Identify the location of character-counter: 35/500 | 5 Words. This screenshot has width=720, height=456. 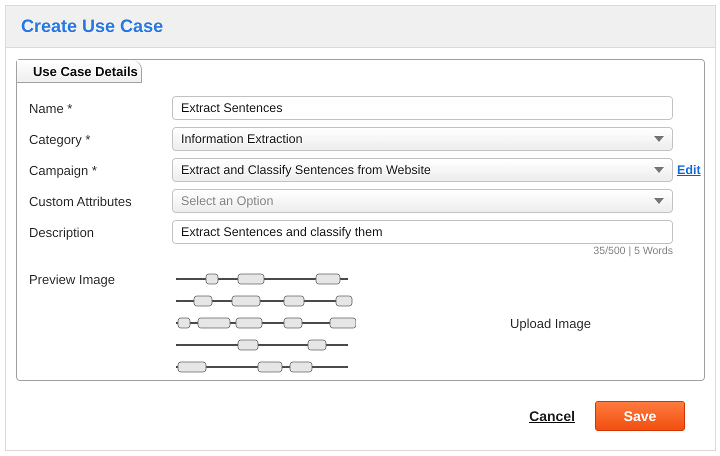
(632, 251).